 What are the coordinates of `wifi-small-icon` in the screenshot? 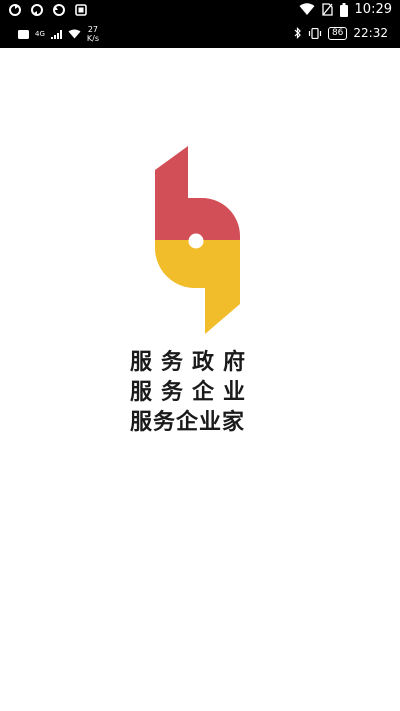 It's located at (74, 34).